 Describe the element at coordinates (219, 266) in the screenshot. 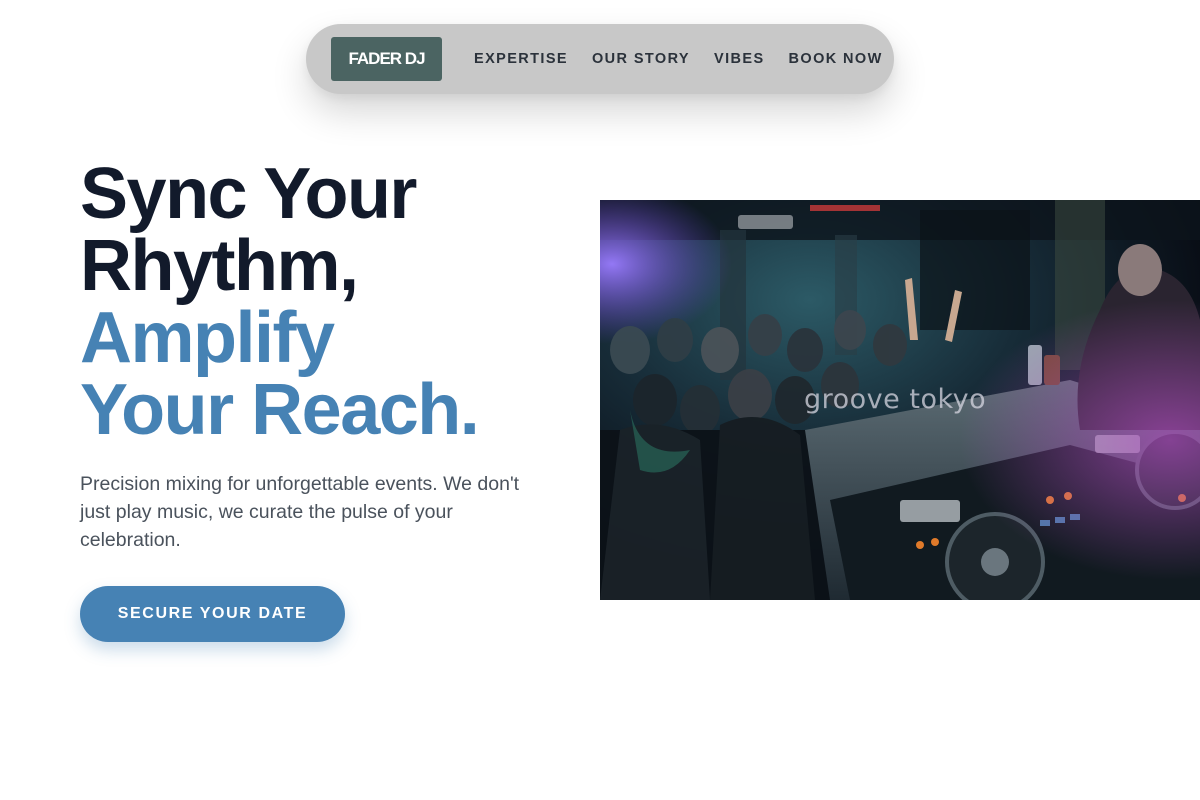

I see `hero-title-line: Rhythm,` at that location.